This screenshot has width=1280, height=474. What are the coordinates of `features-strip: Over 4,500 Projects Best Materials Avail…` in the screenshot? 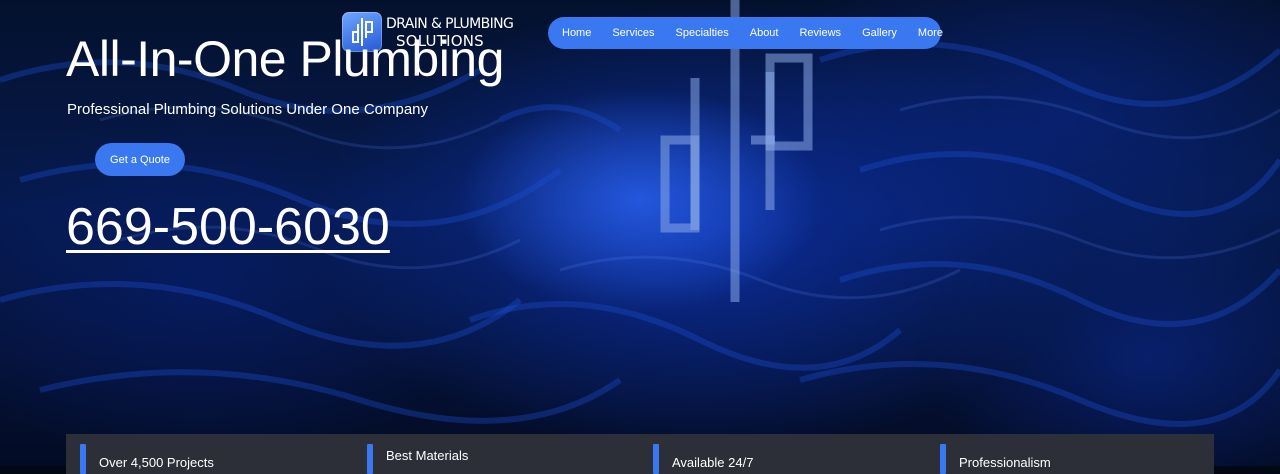 It's located at (640, 454).